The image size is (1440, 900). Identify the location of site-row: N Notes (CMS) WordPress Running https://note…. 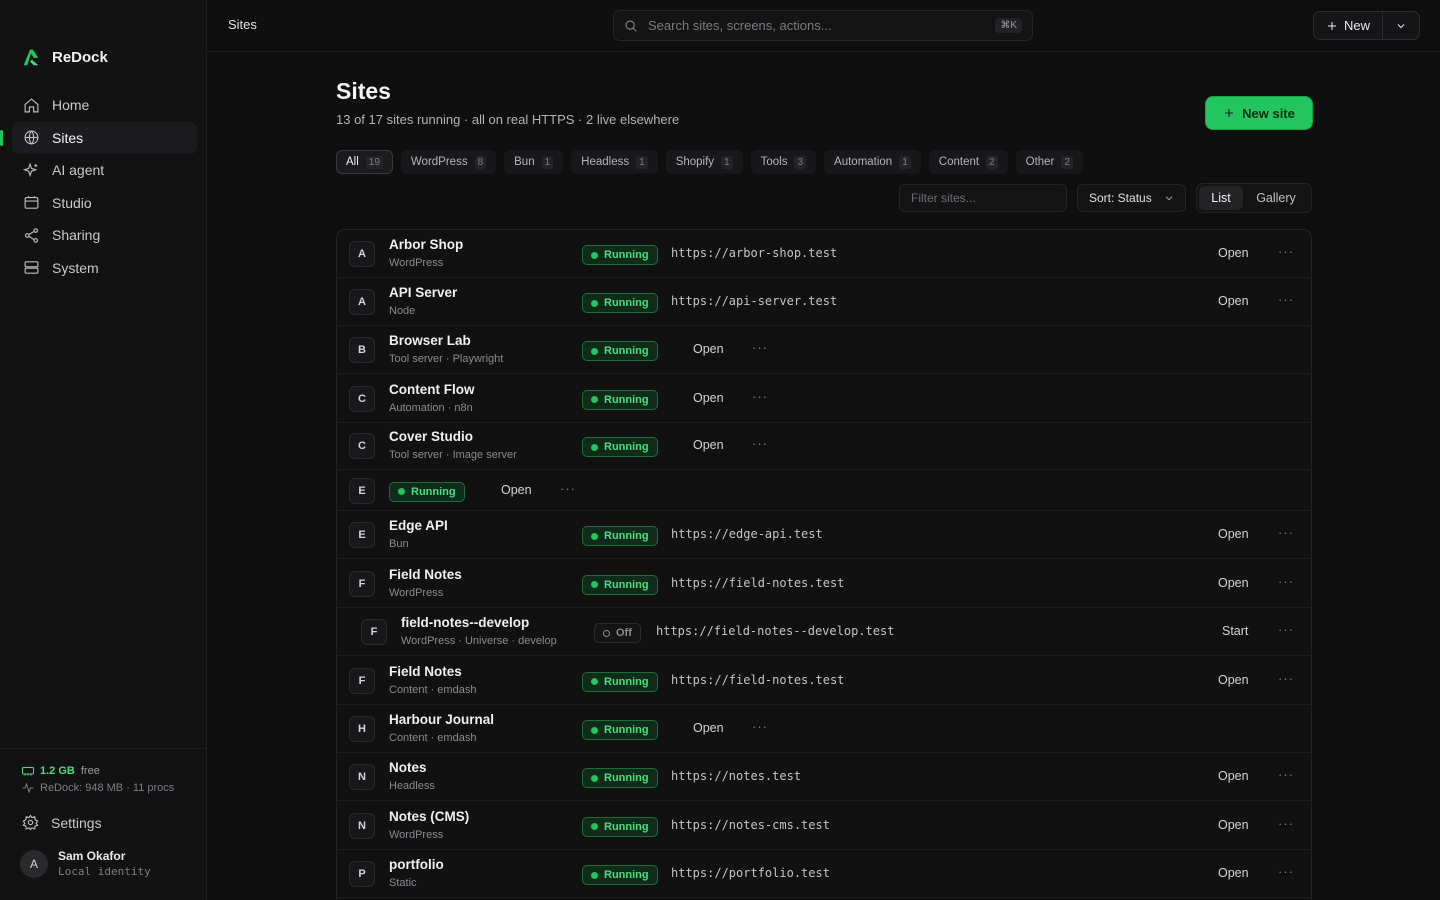
(824, 825).